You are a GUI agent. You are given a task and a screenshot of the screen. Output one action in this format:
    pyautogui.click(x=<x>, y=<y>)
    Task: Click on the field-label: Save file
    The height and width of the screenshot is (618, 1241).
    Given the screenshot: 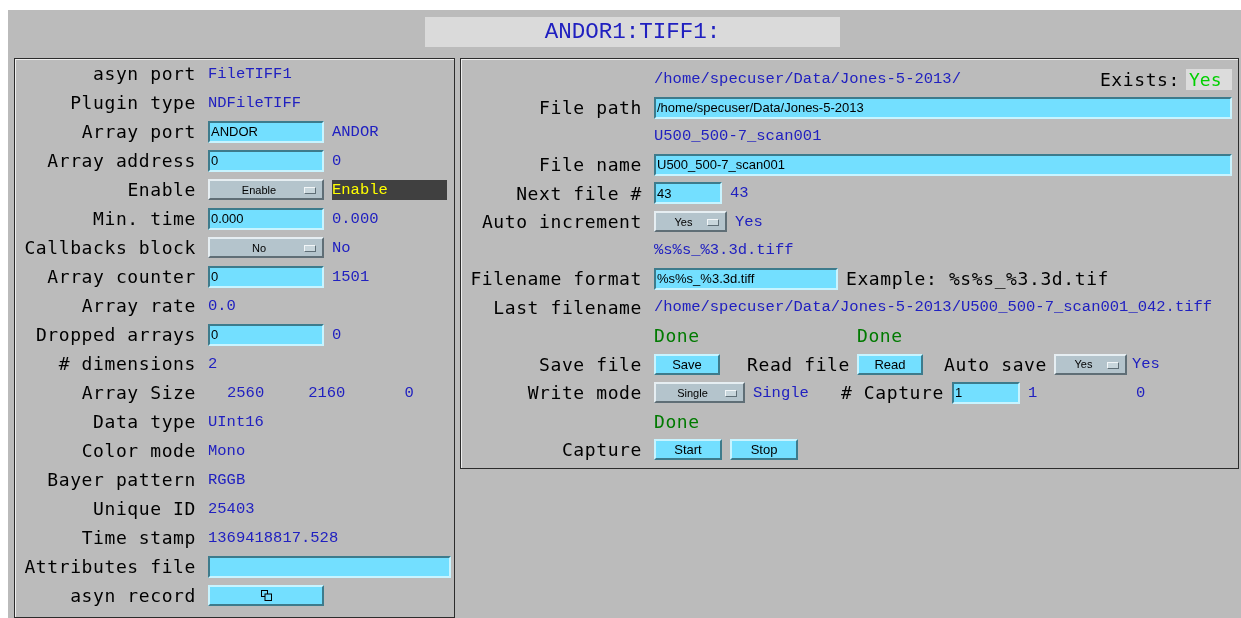 What is the action you would take?
    pyautogui.click(x=590, y=364)
    